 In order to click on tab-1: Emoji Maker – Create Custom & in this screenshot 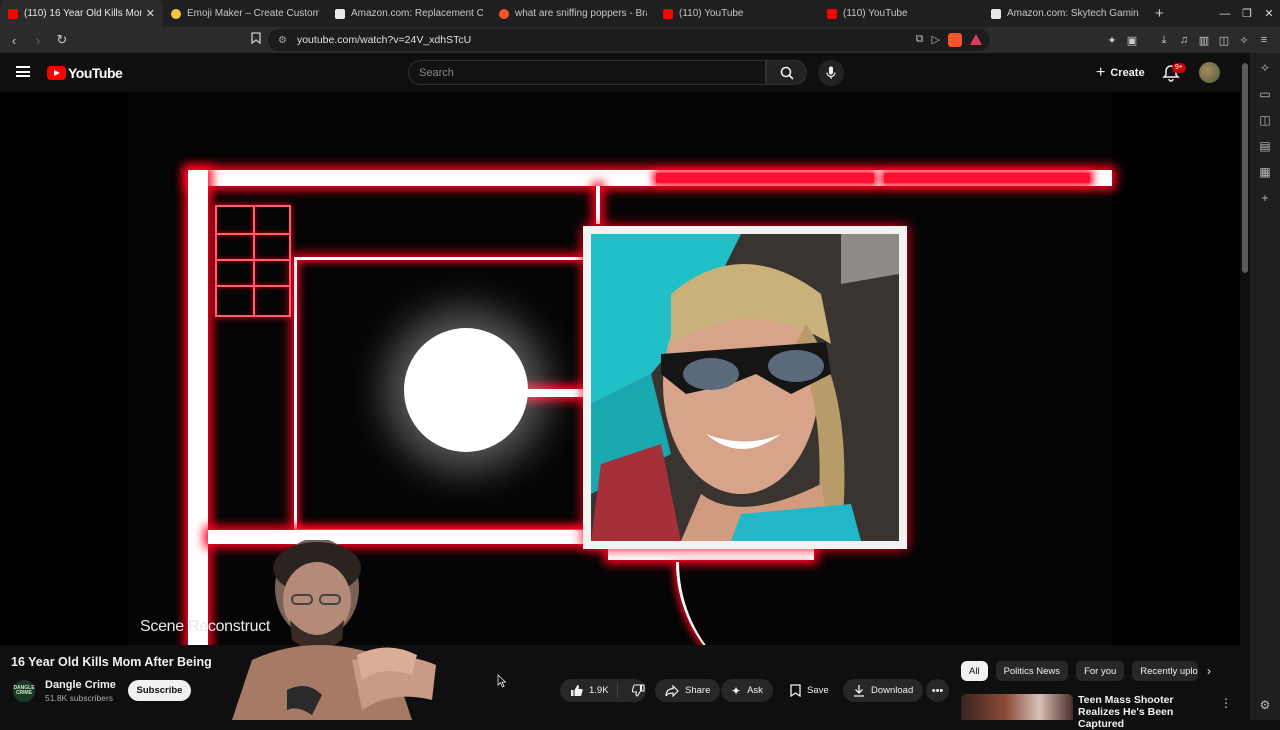, I will do `click(245, 13)`.